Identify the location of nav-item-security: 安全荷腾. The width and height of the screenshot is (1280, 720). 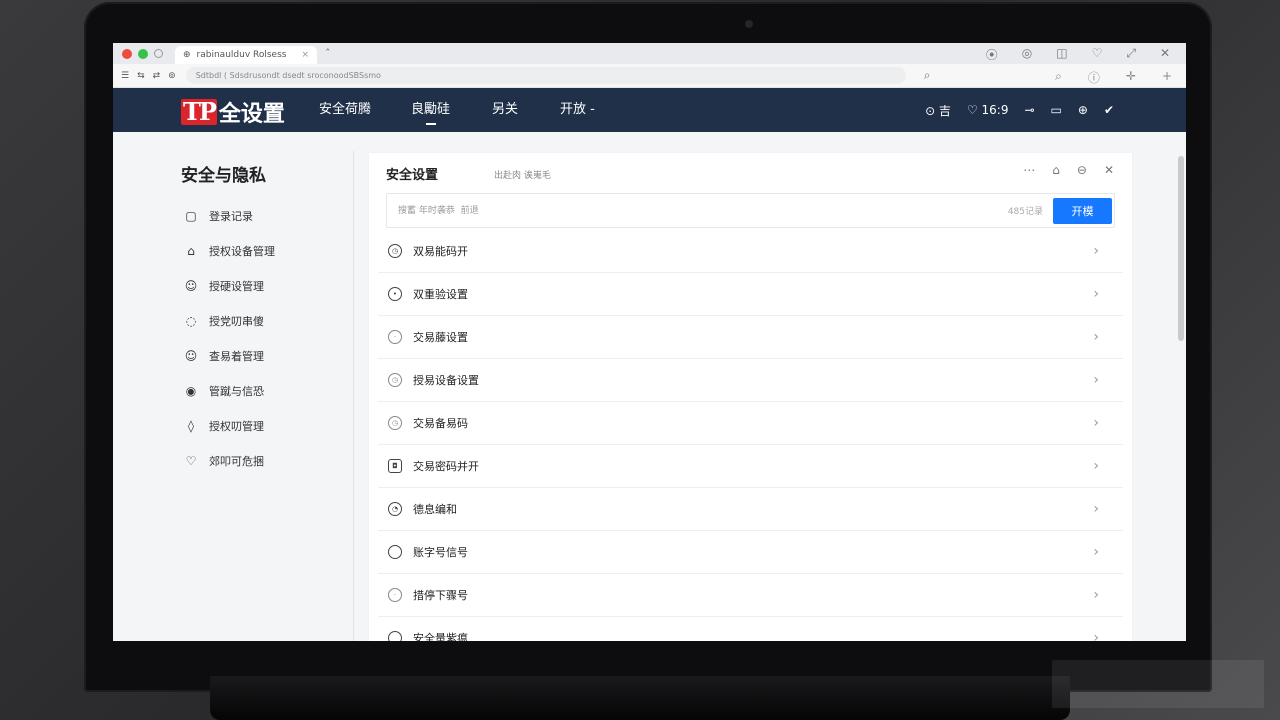
(345, 110).